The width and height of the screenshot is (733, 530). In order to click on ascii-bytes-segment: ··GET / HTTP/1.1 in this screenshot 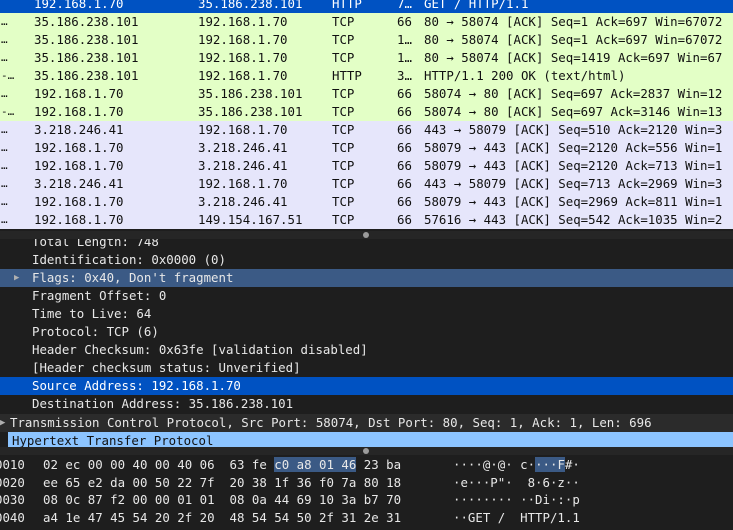, I will do `click(516, 517)`.